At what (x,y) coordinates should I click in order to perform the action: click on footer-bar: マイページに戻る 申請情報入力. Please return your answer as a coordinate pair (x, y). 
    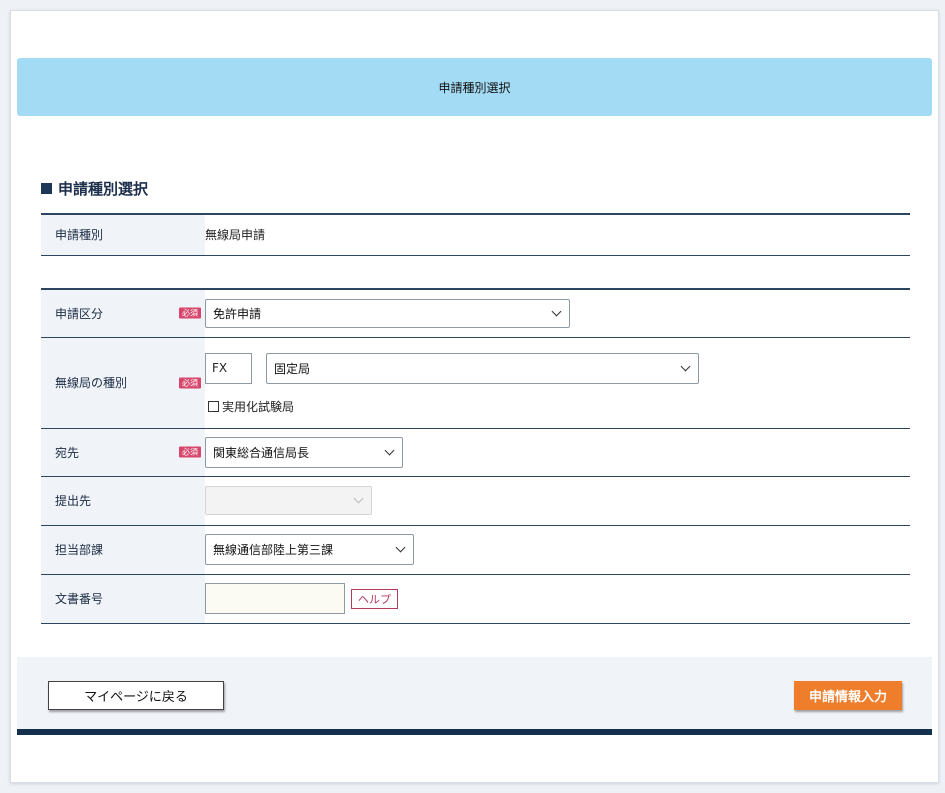
    Looking at the image, I should click on (474, 696).